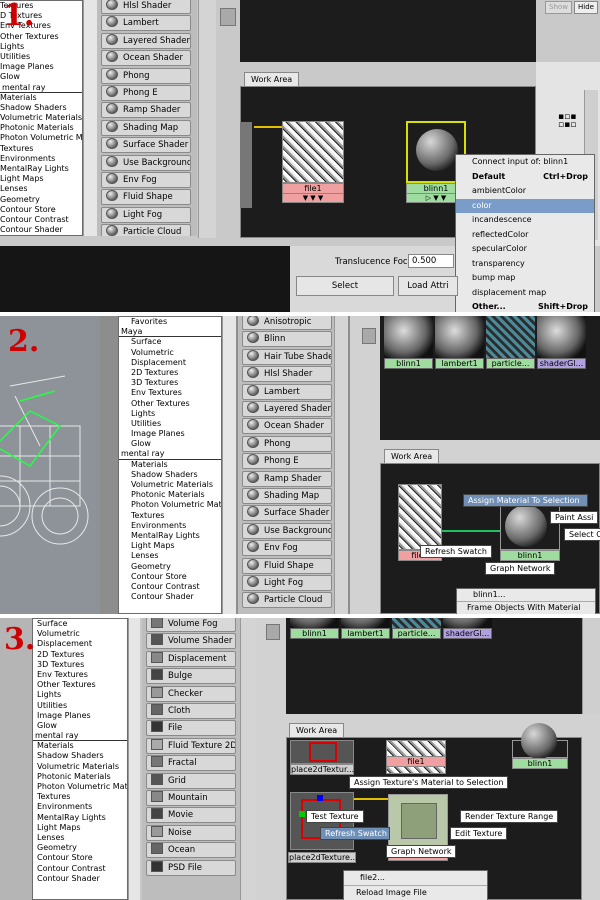  I want to click on menu-item-default: Default Ctrl+Drop, so click(525, 177).